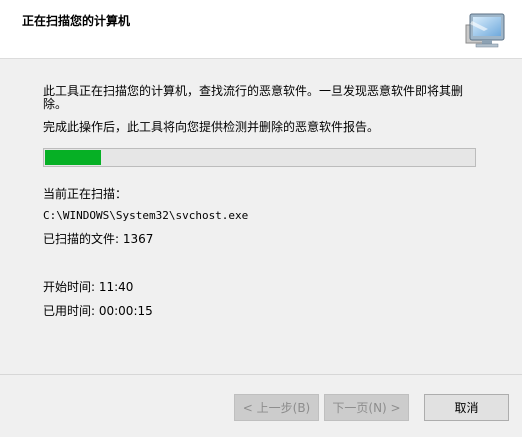 This screenshot has height=437, width=522. Describe the element at coordinates (98, 311) in the screenshot. I see `elapsed-time: 已用时间: 00:00:15` at that location.